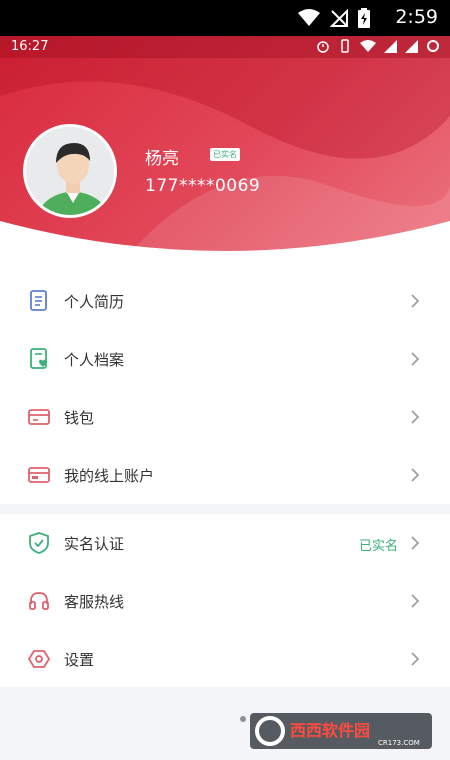  What do you see at coordinates (309, 17) in the screenshot?
I see `wifi-icon` at bounding box center [309, 17].